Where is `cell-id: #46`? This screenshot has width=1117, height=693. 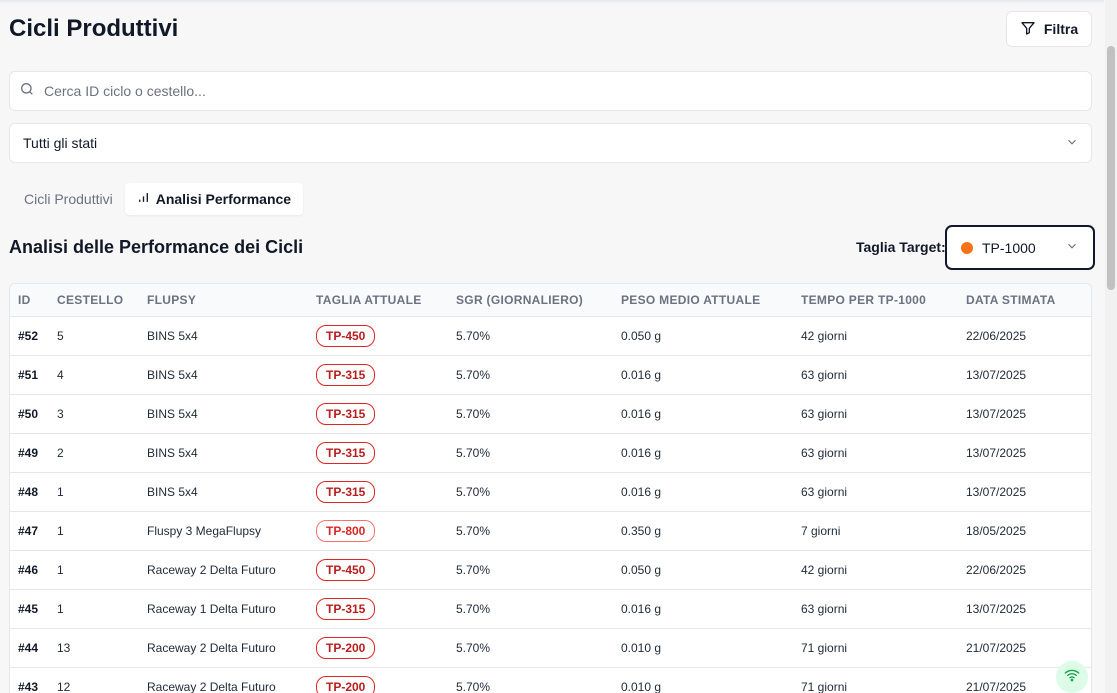 cell-id: #46 is located at coordinates (33, 570).